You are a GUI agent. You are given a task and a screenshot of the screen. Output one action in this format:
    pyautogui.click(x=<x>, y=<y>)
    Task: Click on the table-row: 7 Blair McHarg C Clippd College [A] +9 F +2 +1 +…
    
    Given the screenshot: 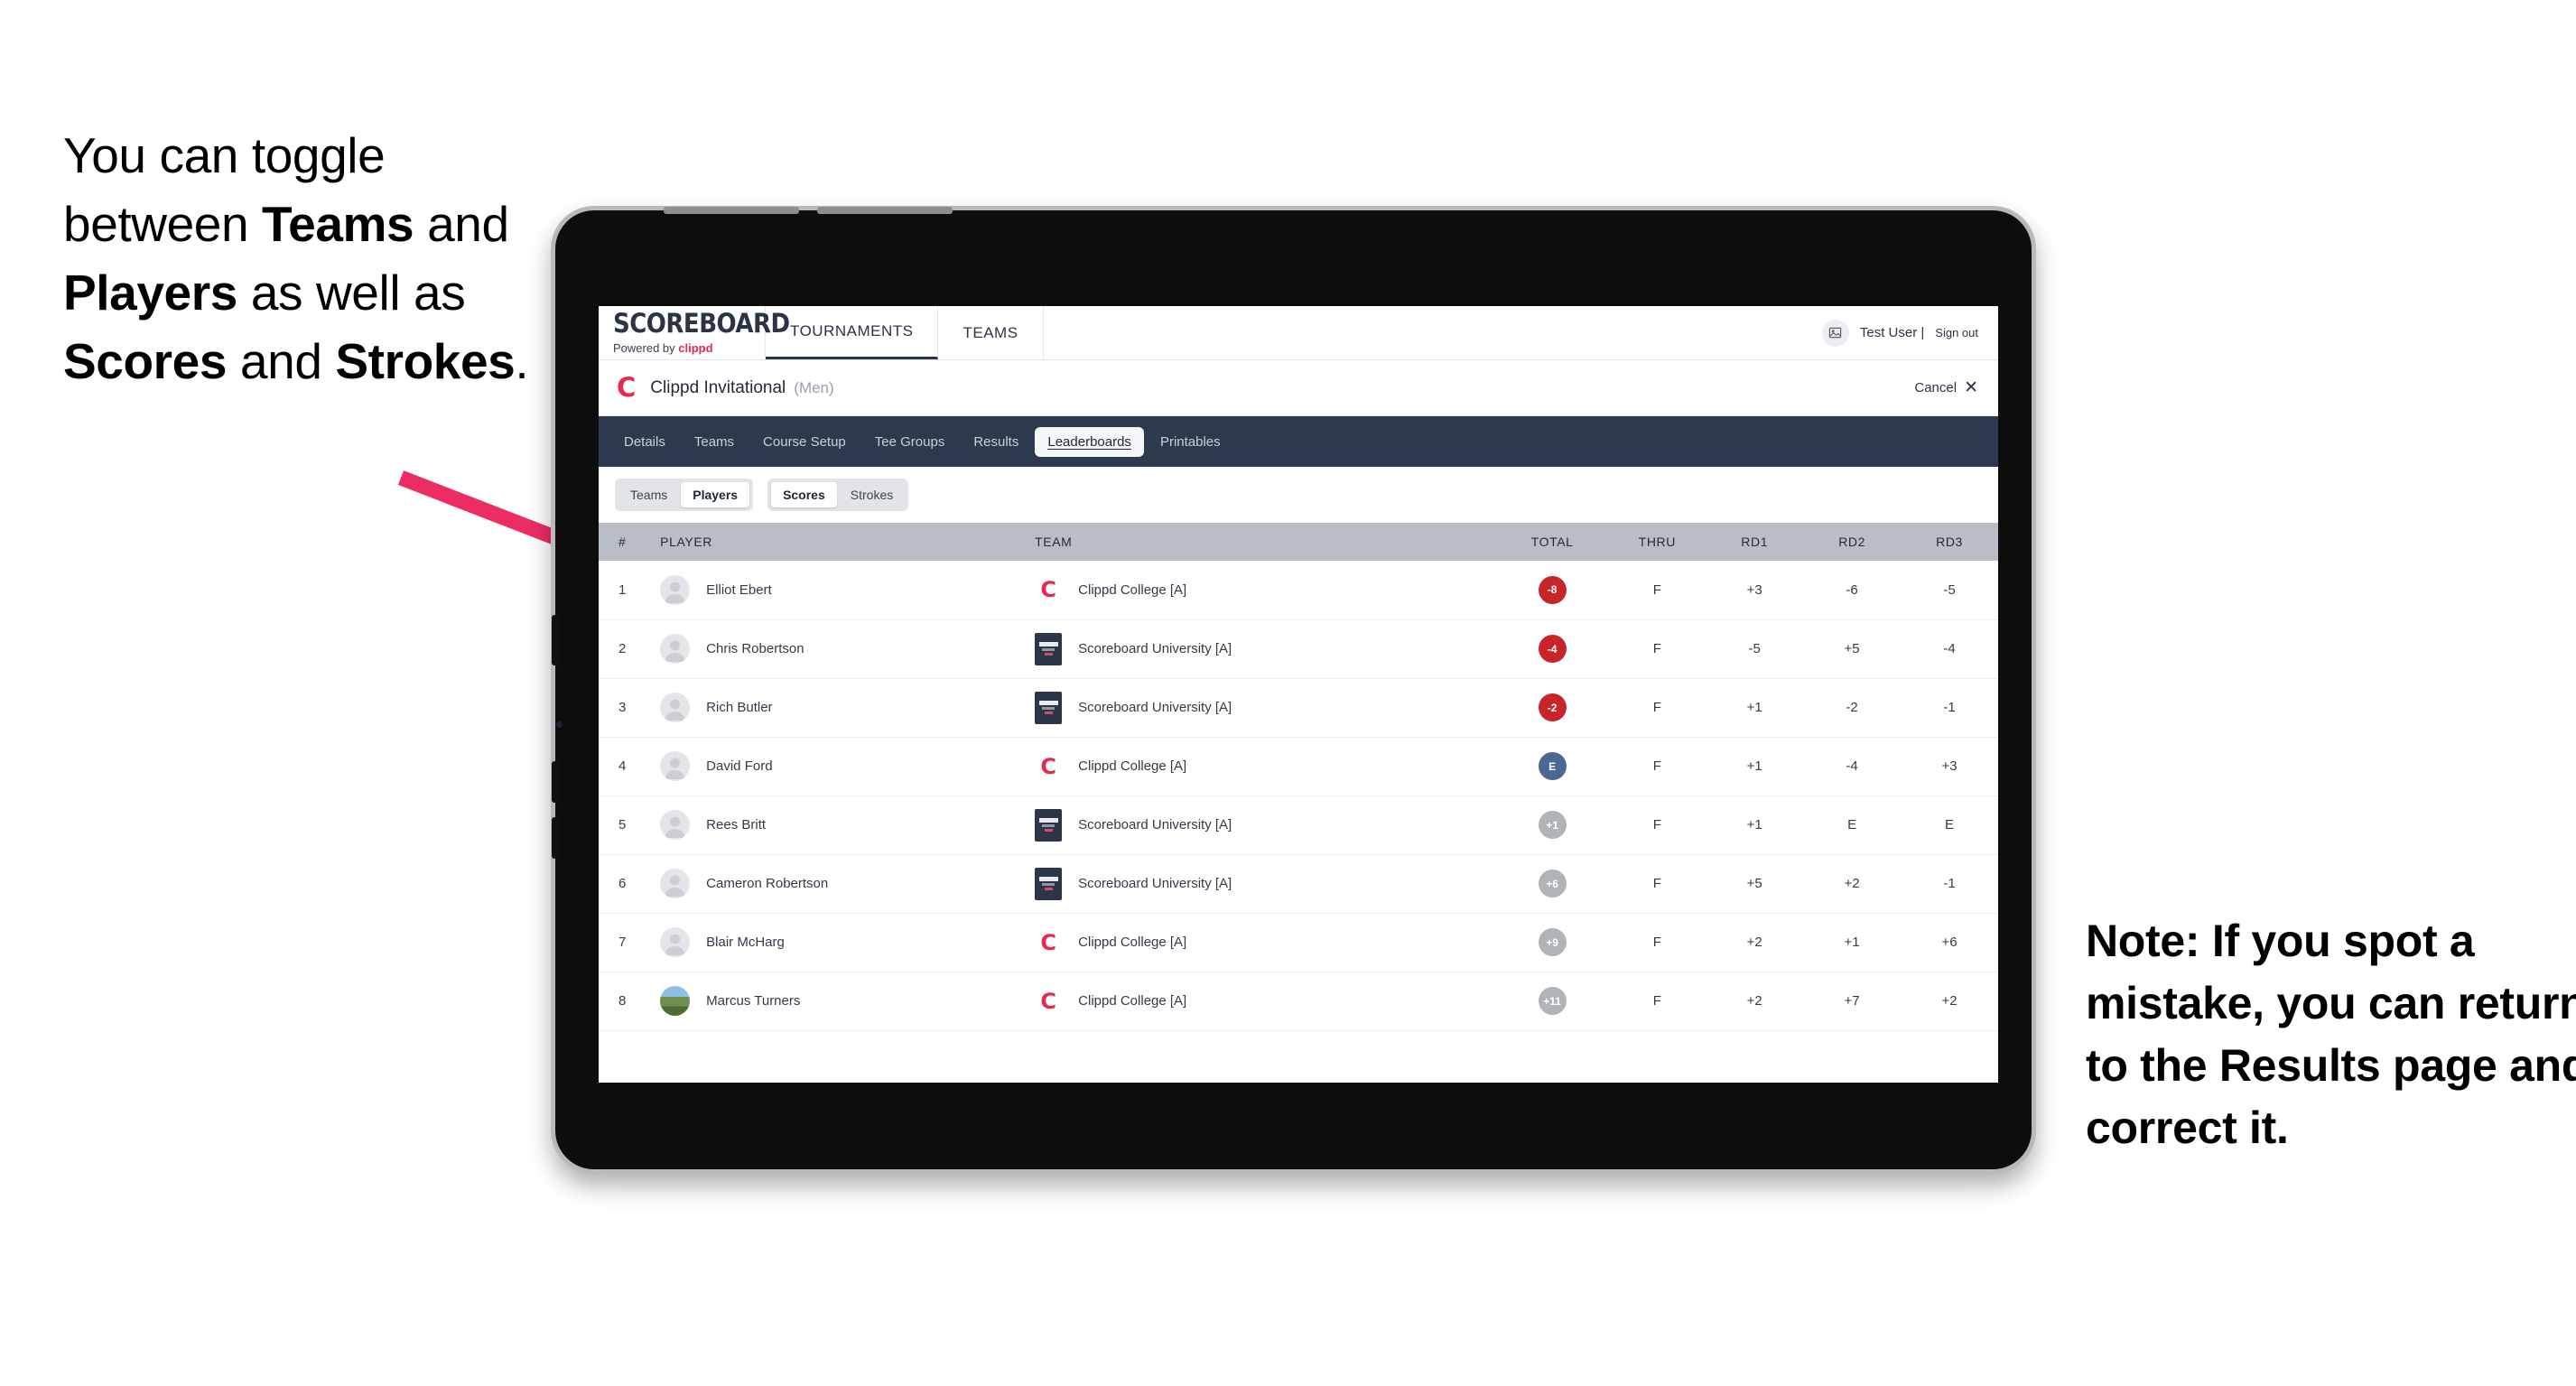 What is the action you would take?
    pyautogui.click(x=1298, y=943)
    